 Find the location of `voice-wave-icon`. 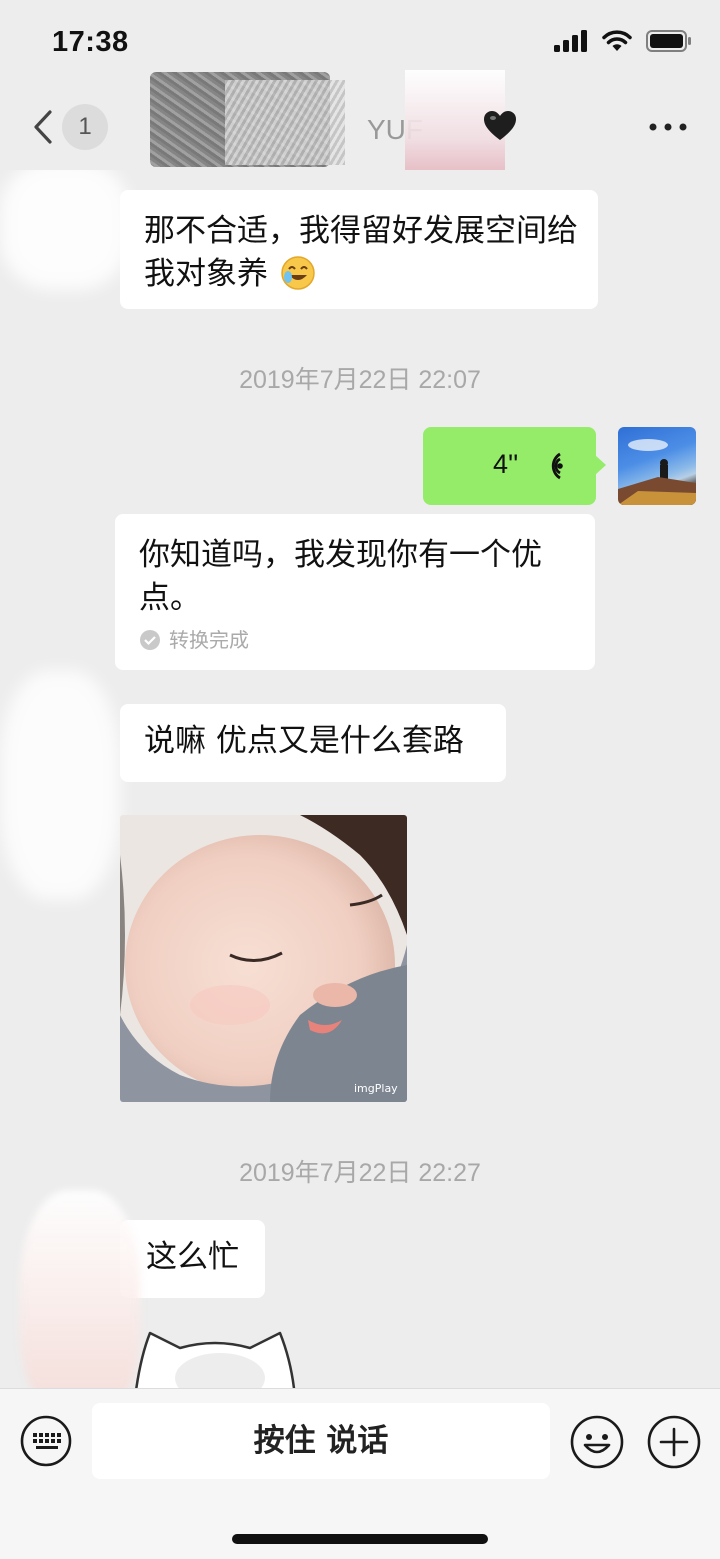

voice-wave-icon is located at coordinates (557, 466).